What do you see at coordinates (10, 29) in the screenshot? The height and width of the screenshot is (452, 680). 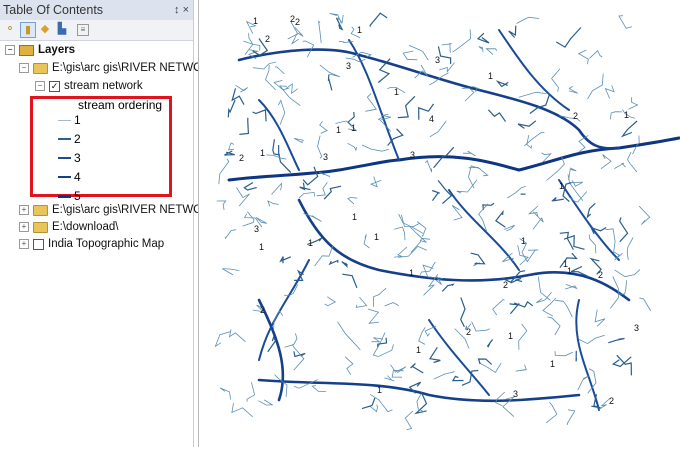 I see `list-by-drawing-order-icon: ⚬` at bounding box center [10, 29].